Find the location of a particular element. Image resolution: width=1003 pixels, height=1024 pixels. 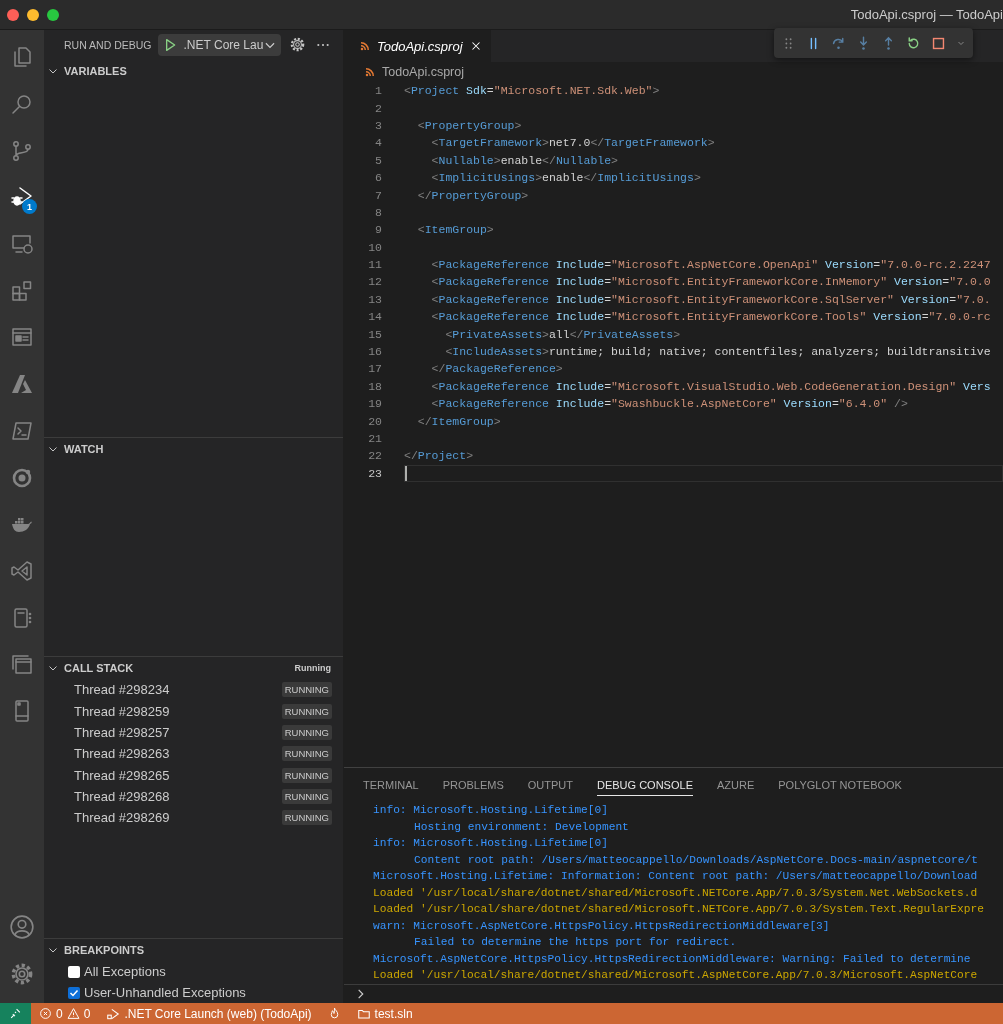

panel-tab: AZURE is located at coordinates (735, 784).